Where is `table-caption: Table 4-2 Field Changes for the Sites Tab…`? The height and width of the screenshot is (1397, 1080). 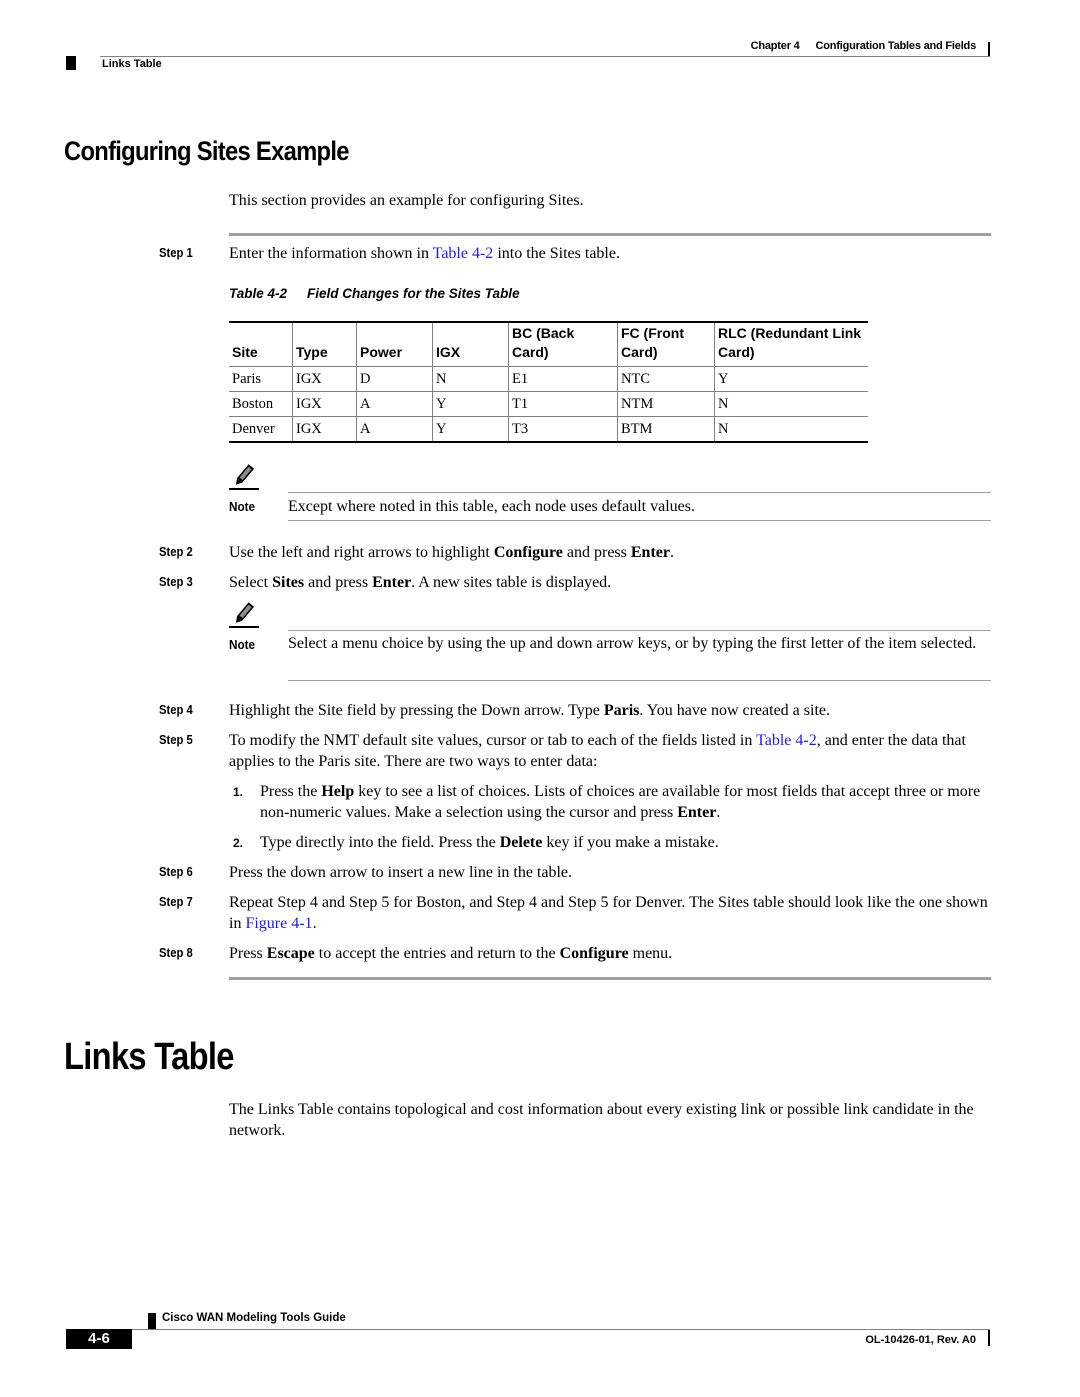 table-caption: Table 4-2 Field Changes for the Sites Tab… is located at coordinates (374, 293).